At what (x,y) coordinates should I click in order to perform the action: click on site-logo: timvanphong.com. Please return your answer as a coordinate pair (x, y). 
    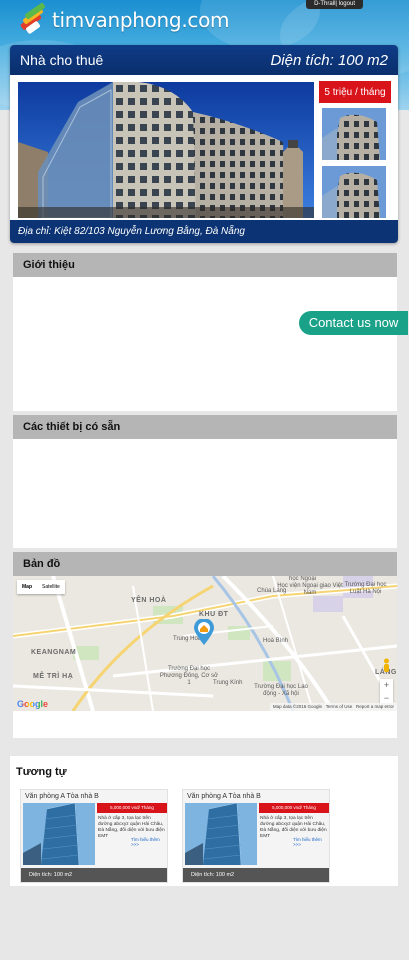
    Looking at the image, I should click on (124, 18).